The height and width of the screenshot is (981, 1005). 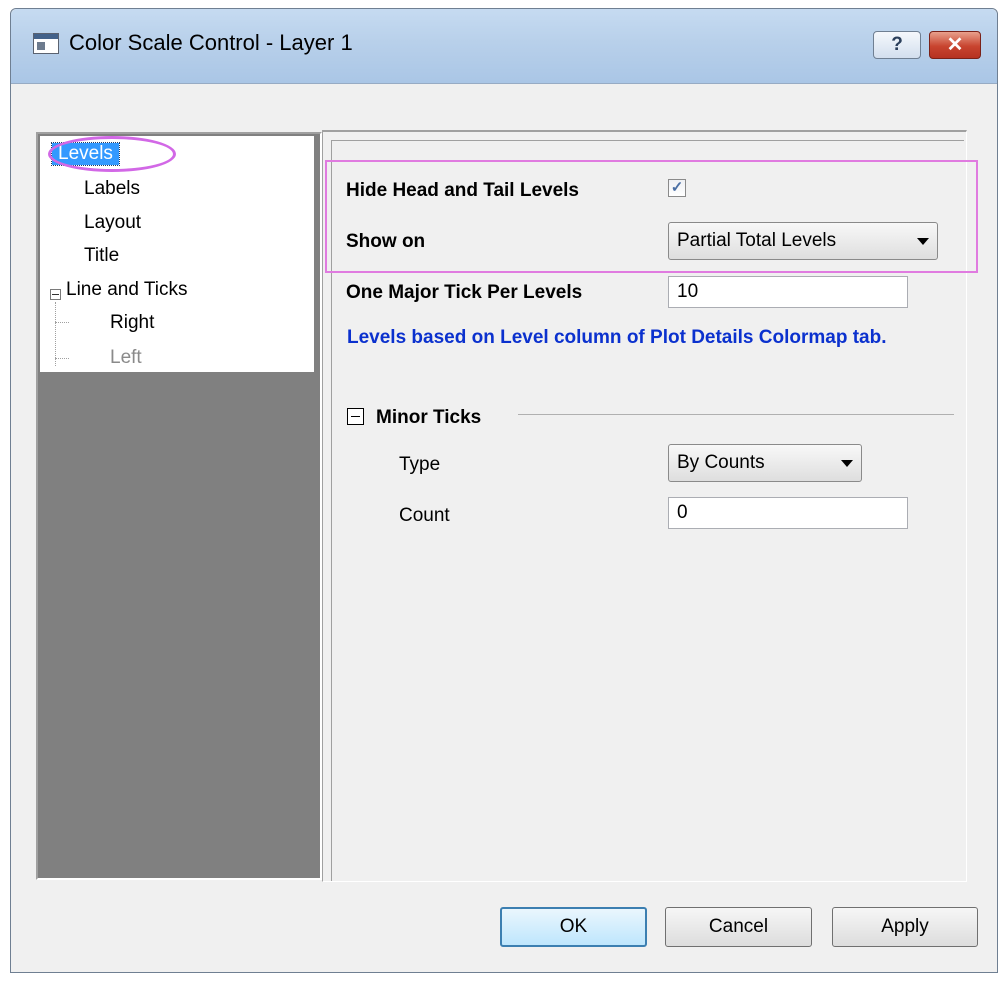 I want to click on ok-button: OK, so click(x=573, y=927).